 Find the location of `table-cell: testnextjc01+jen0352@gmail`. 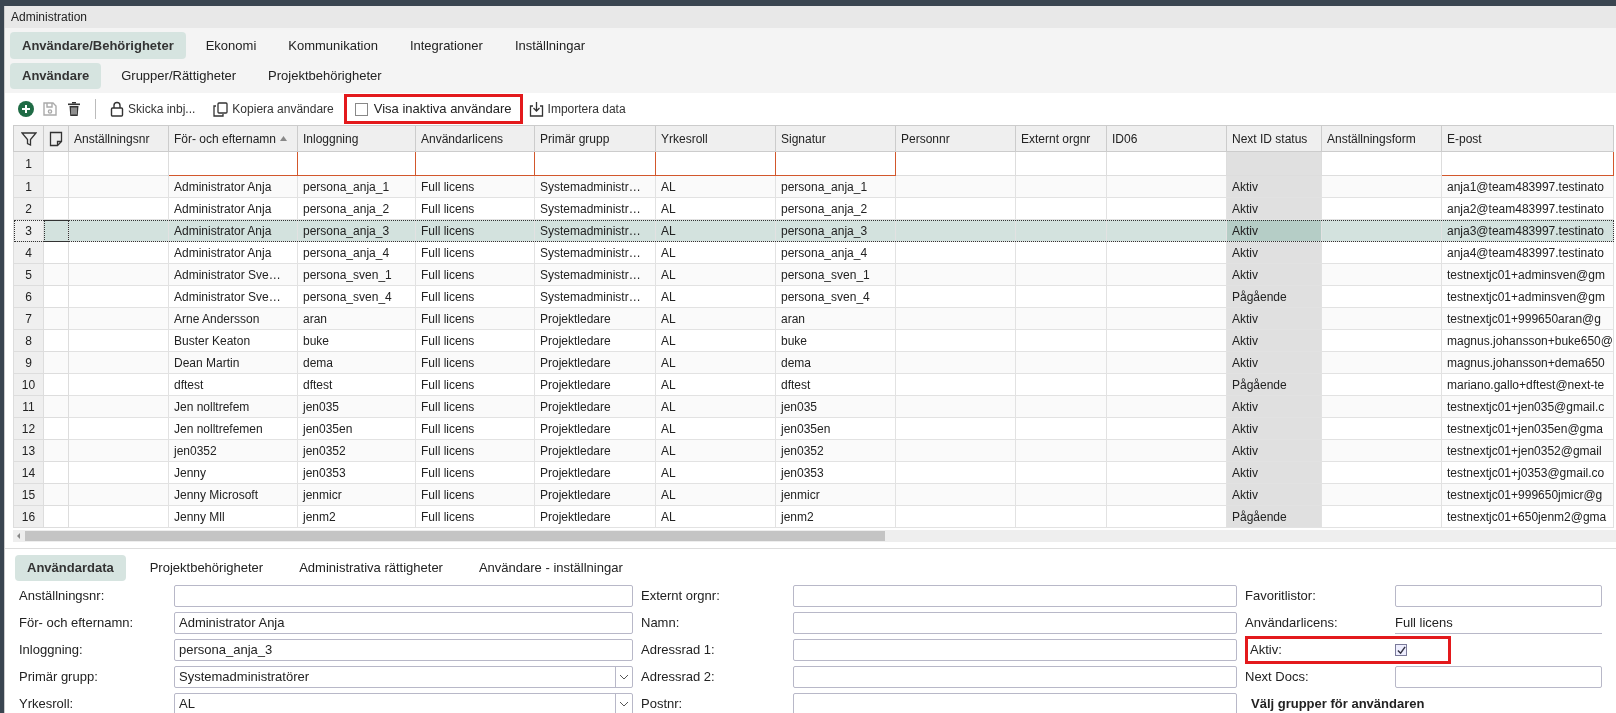

table-cell: testnextjc01+jen0352@gmail is located at coordinates (1527, 450).